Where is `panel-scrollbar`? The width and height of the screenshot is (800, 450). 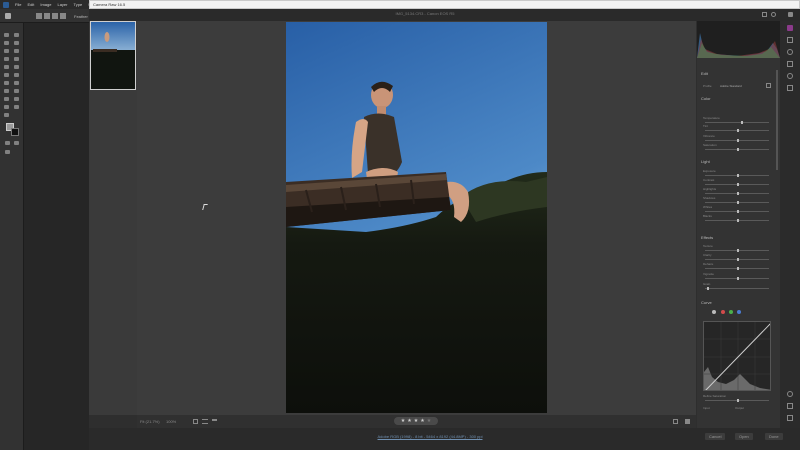 panel-scrollbar is located at coordinates (777, 120).